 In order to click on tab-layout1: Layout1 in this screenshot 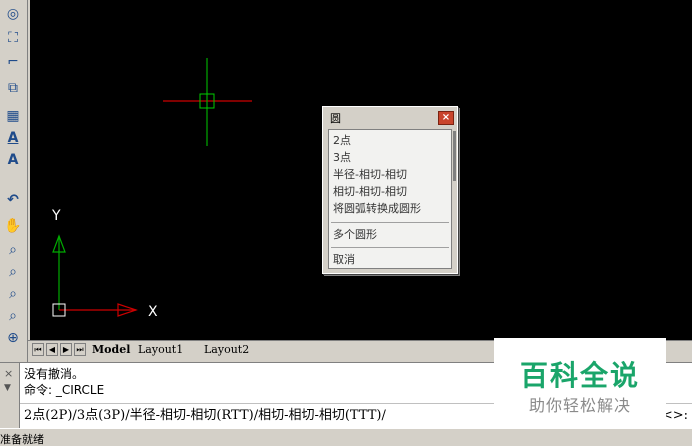, I will do `click(160, 349)`.